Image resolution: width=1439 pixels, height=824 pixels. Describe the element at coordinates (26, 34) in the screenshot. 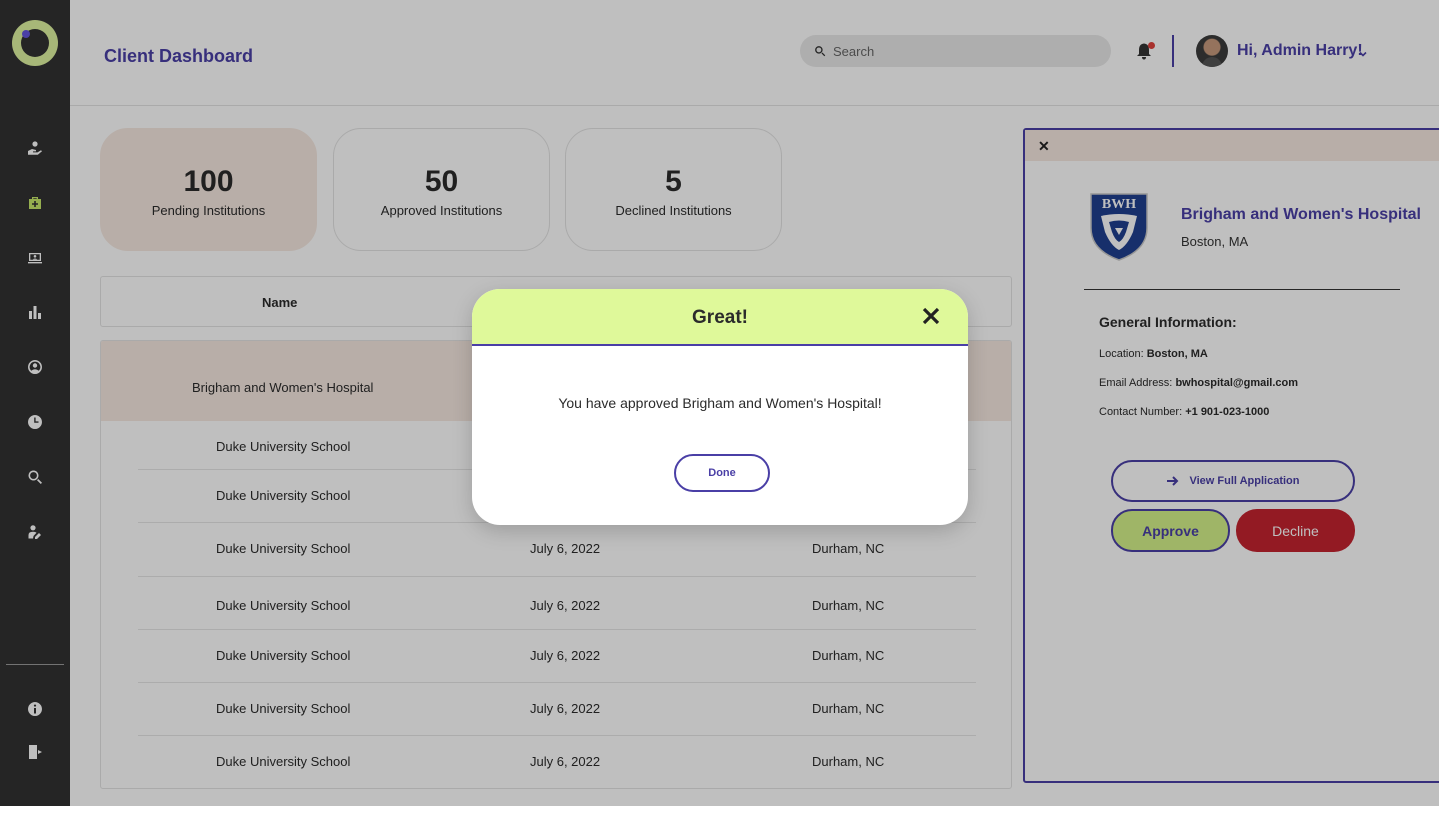

I see `logo-dot` at that location.